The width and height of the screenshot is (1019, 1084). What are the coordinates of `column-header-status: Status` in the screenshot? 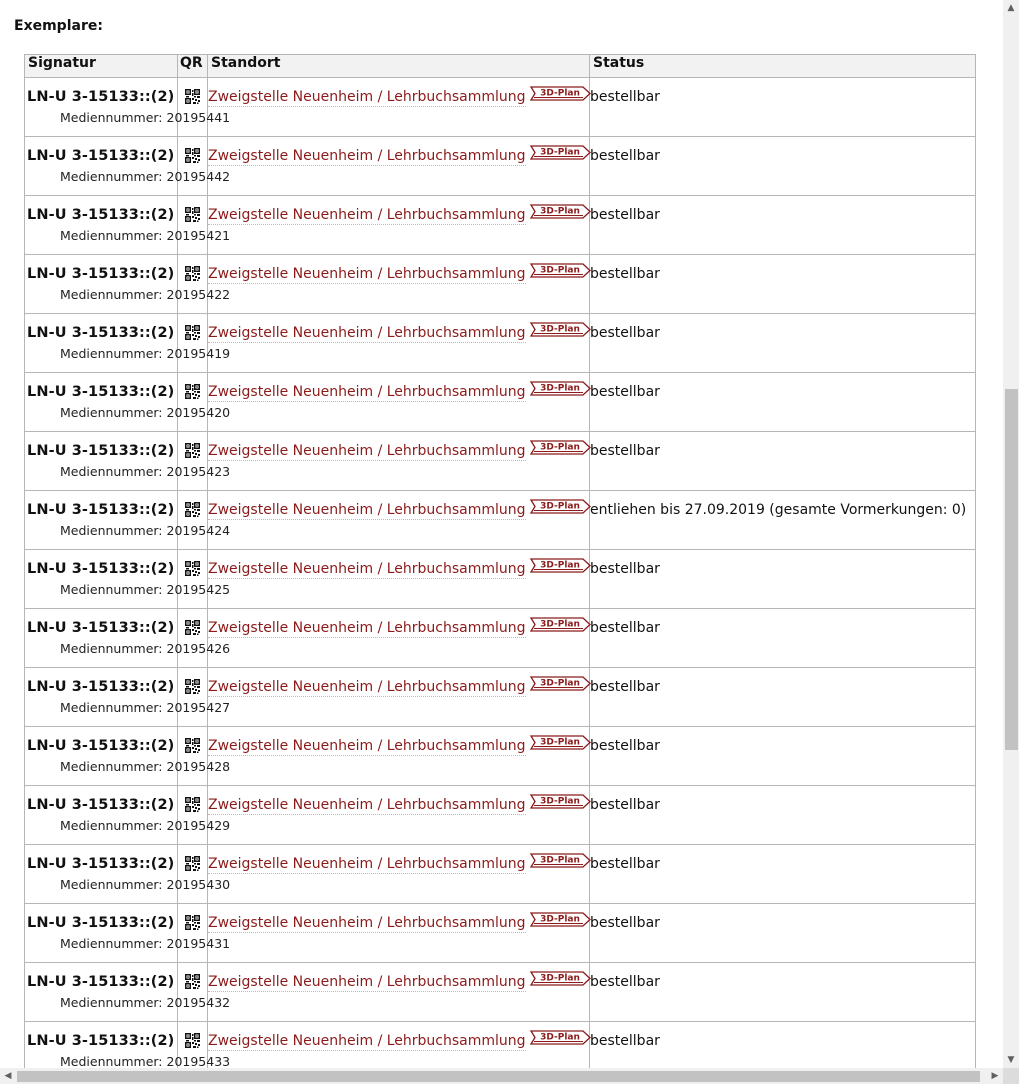 It's located at (782, 66).